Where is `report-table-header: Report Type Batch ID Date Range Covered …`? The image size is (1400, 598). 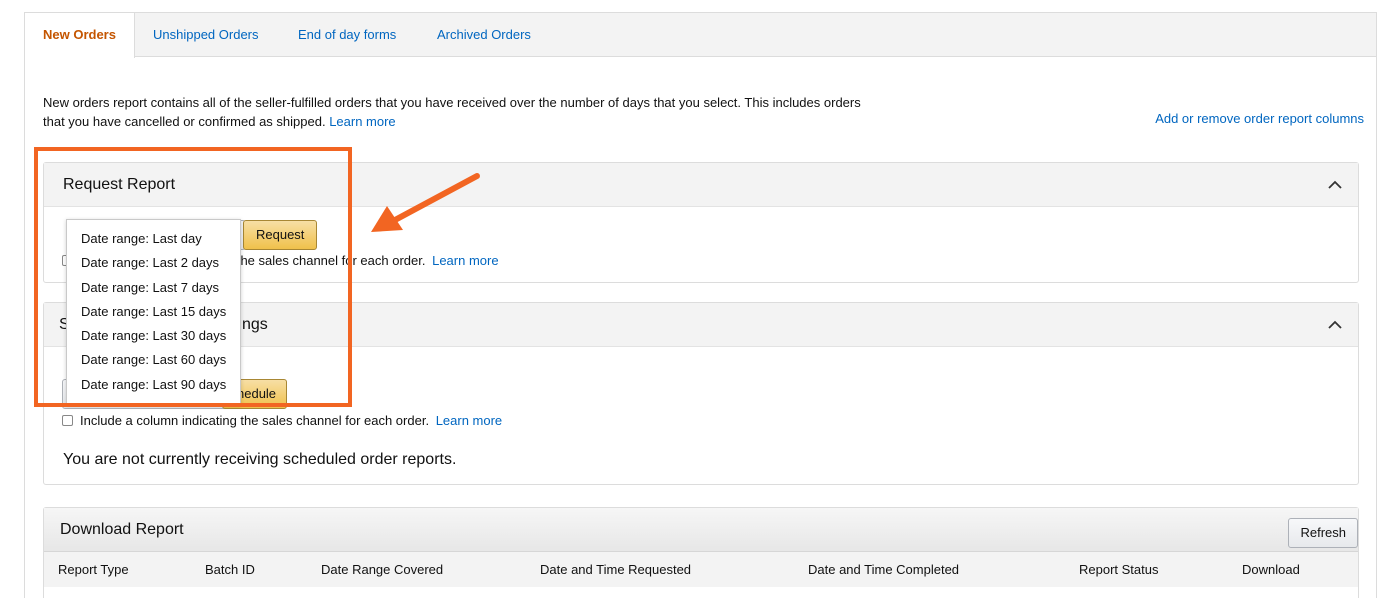 report-table-header: Report Type Batch ID Date Range Covered … is located at coordinates (701, 569).